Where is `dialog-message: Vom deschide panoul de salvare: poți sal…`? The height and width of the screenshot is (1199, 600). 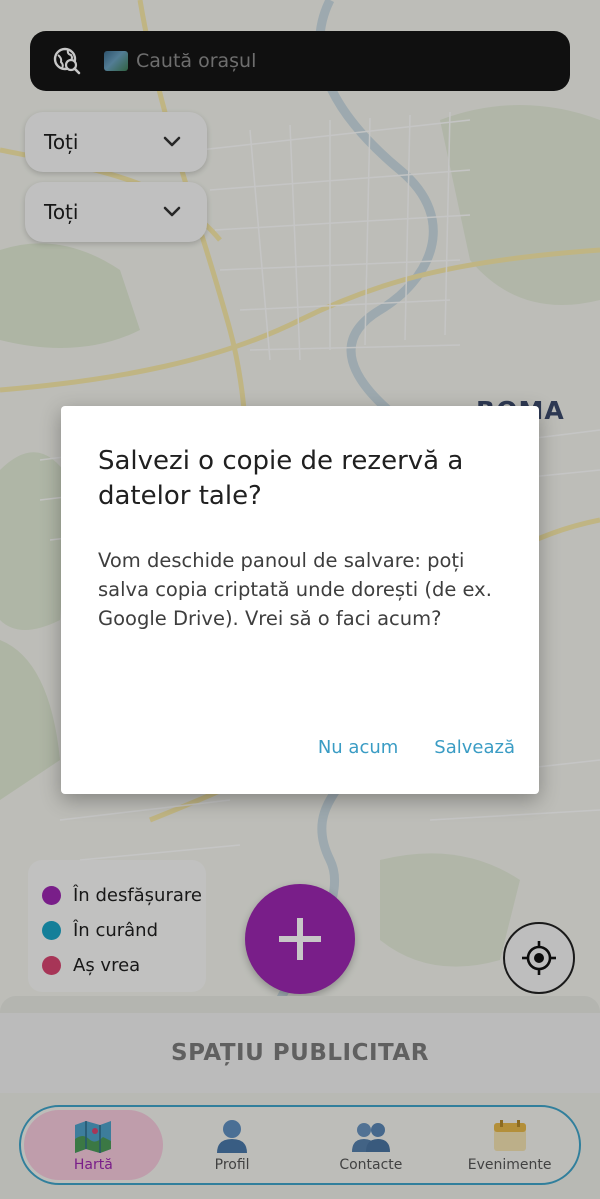 dialog-message: Vom deschide panoul de salvare: poți sal… is located at coordinates (295, 589).